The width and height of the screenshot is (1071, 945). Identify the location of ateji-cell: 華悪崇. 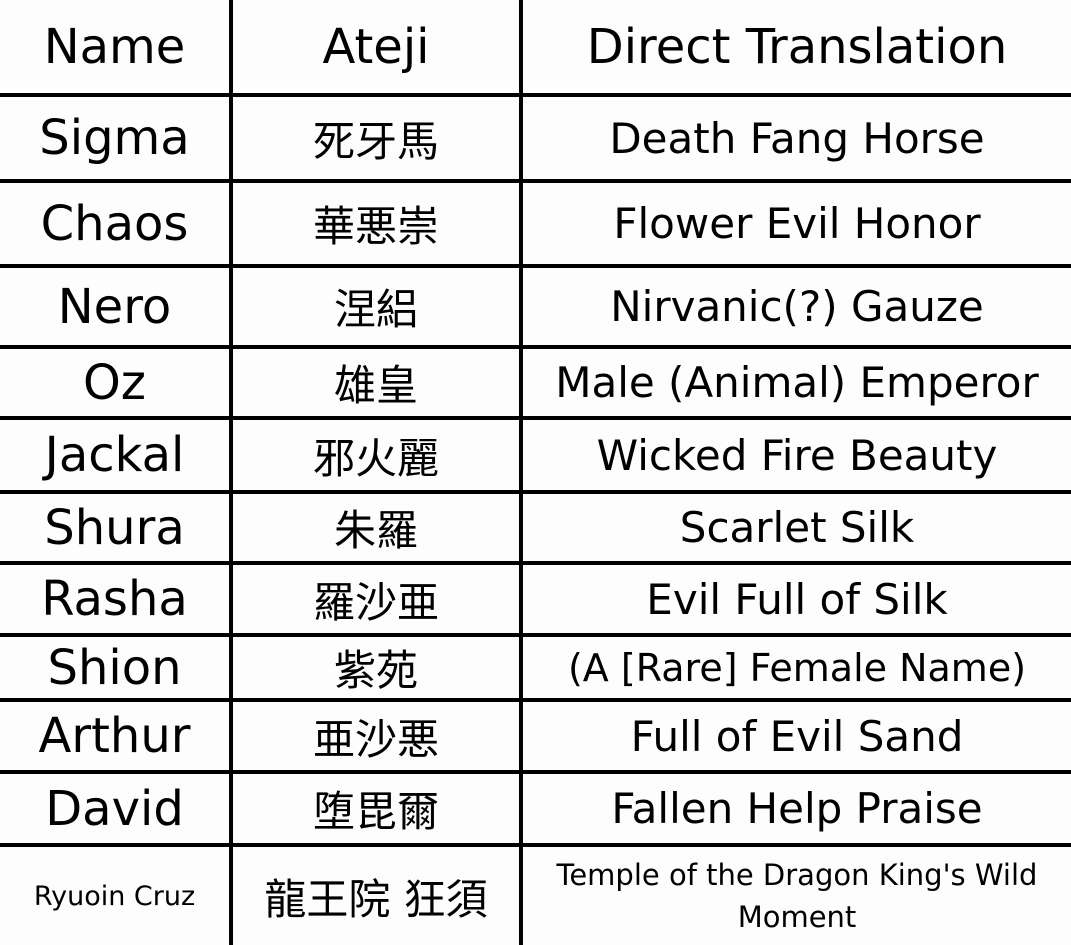
(376, 223).